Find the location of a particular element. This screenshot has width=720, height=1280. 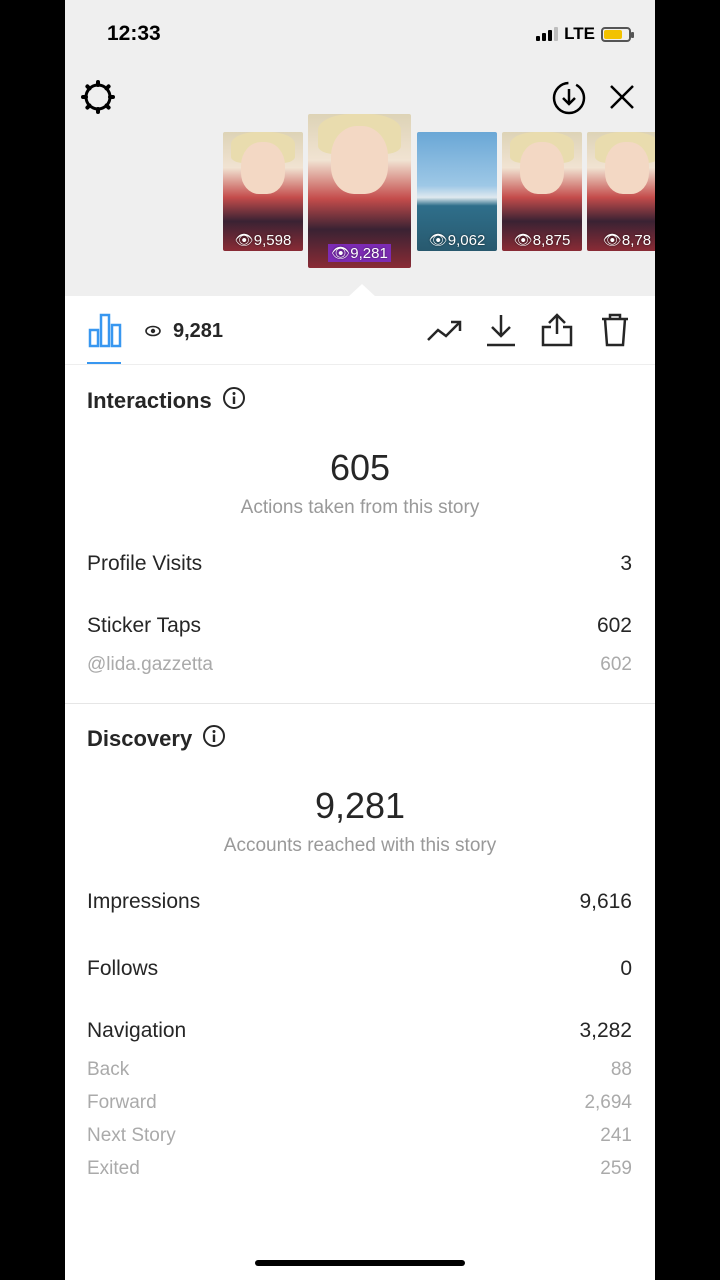

follows-row: Follows 0 is located at coordinates (359, 969).